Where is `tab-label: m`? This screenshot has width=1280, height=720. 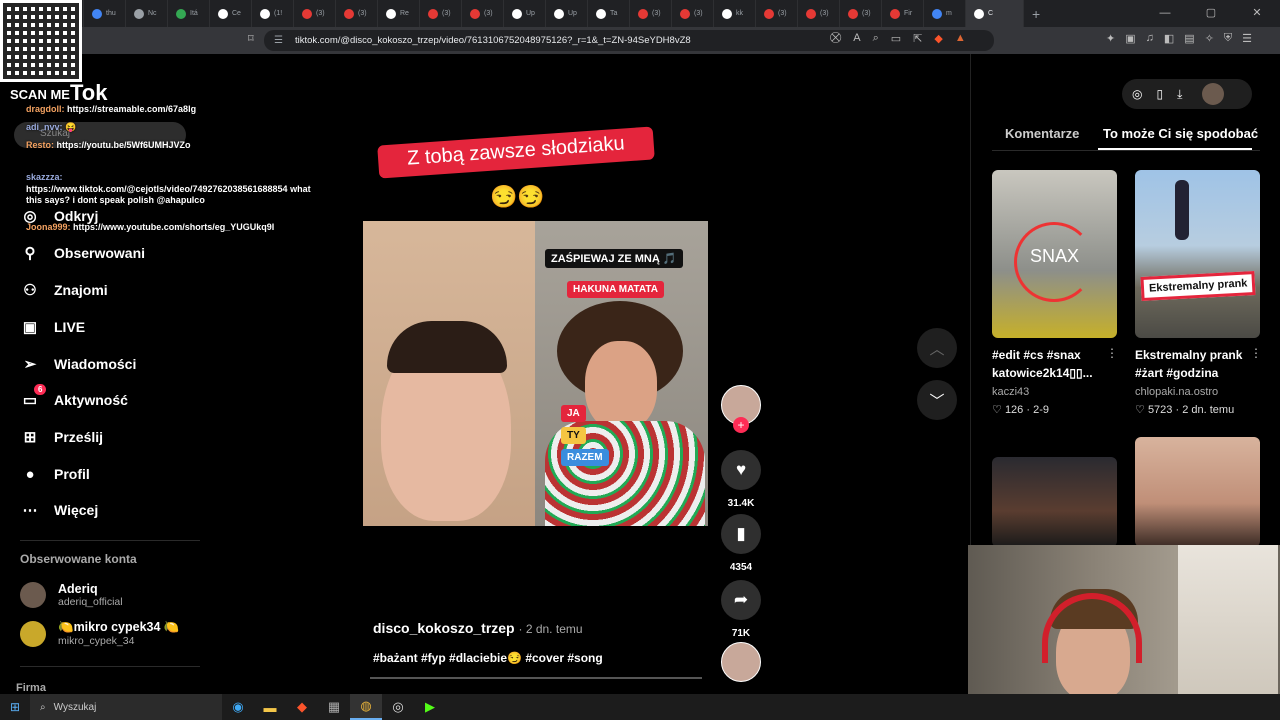 tab-label: m is located at coordinates (949, 13).